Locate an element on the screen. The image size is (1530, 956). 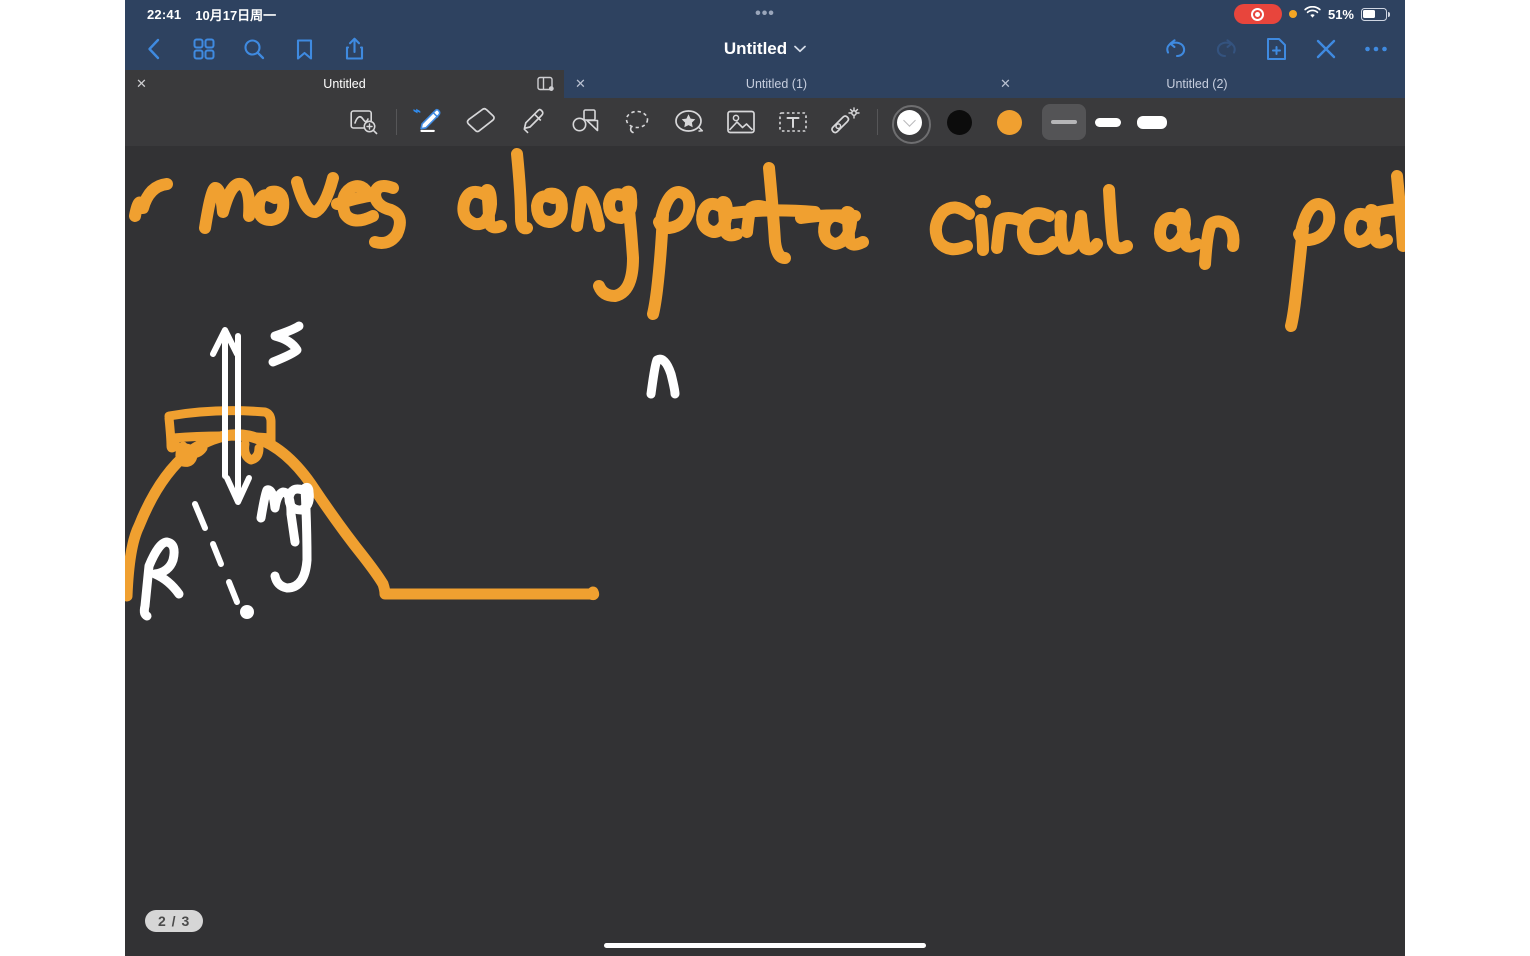
battery-percent: 51% is located at coordinates (1340, 14).